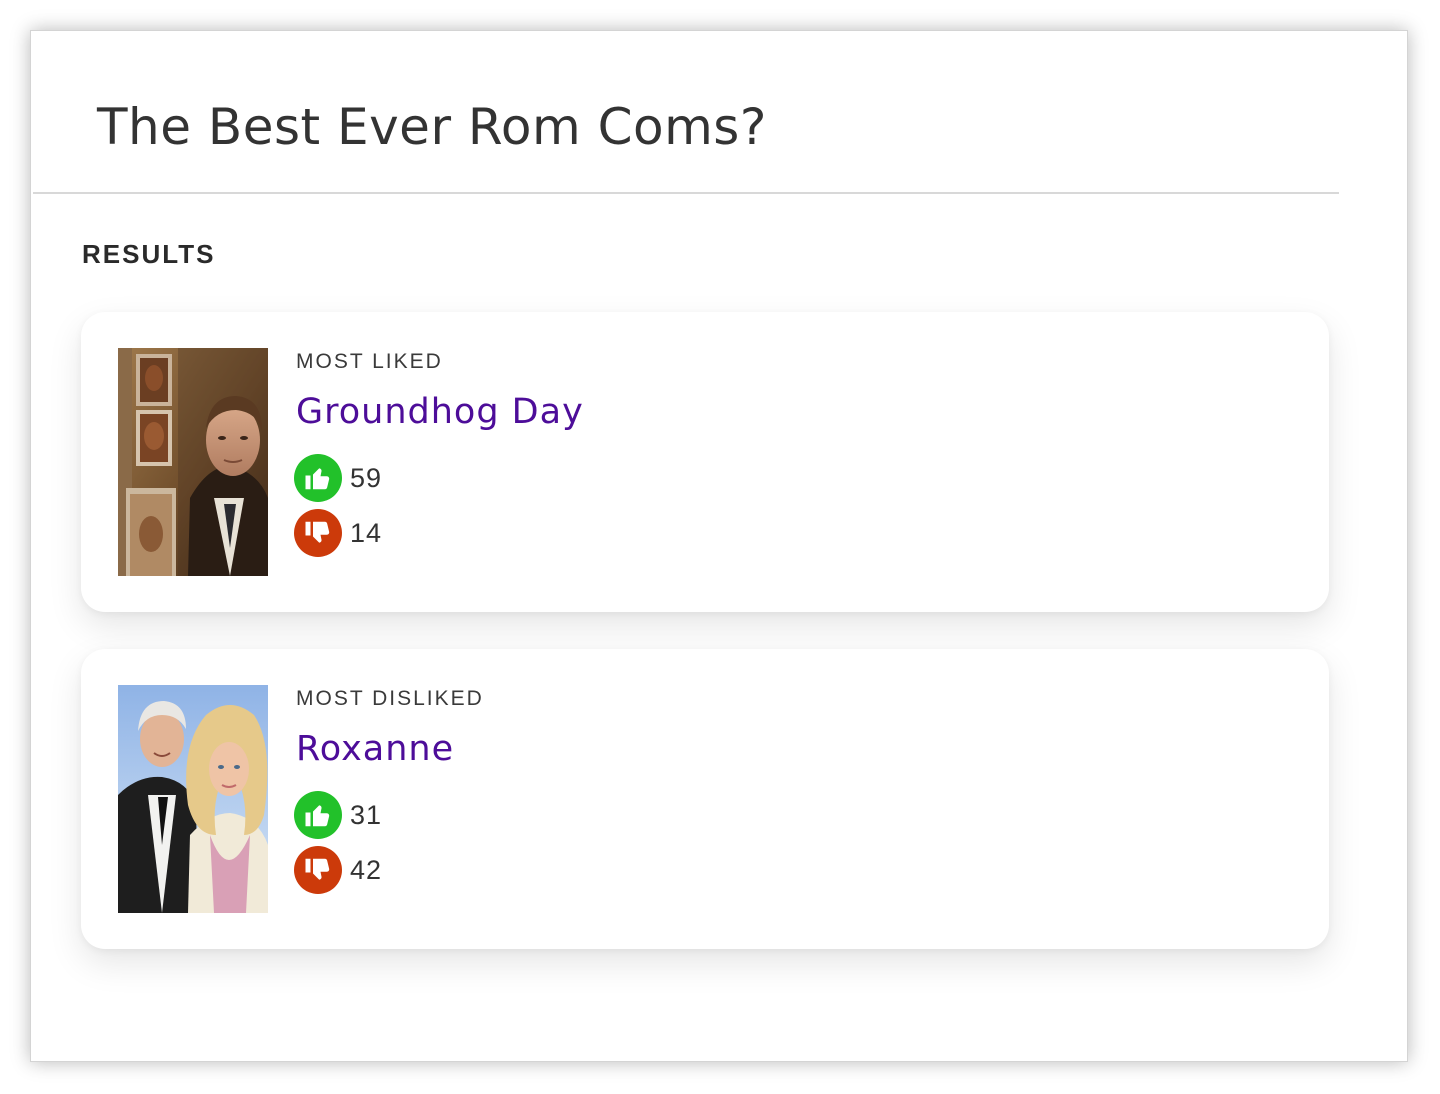  What do you see at coordinates (193, 462) in the screenshot?
I see `groundhog-day-poster` at bounding box center [193, 462].